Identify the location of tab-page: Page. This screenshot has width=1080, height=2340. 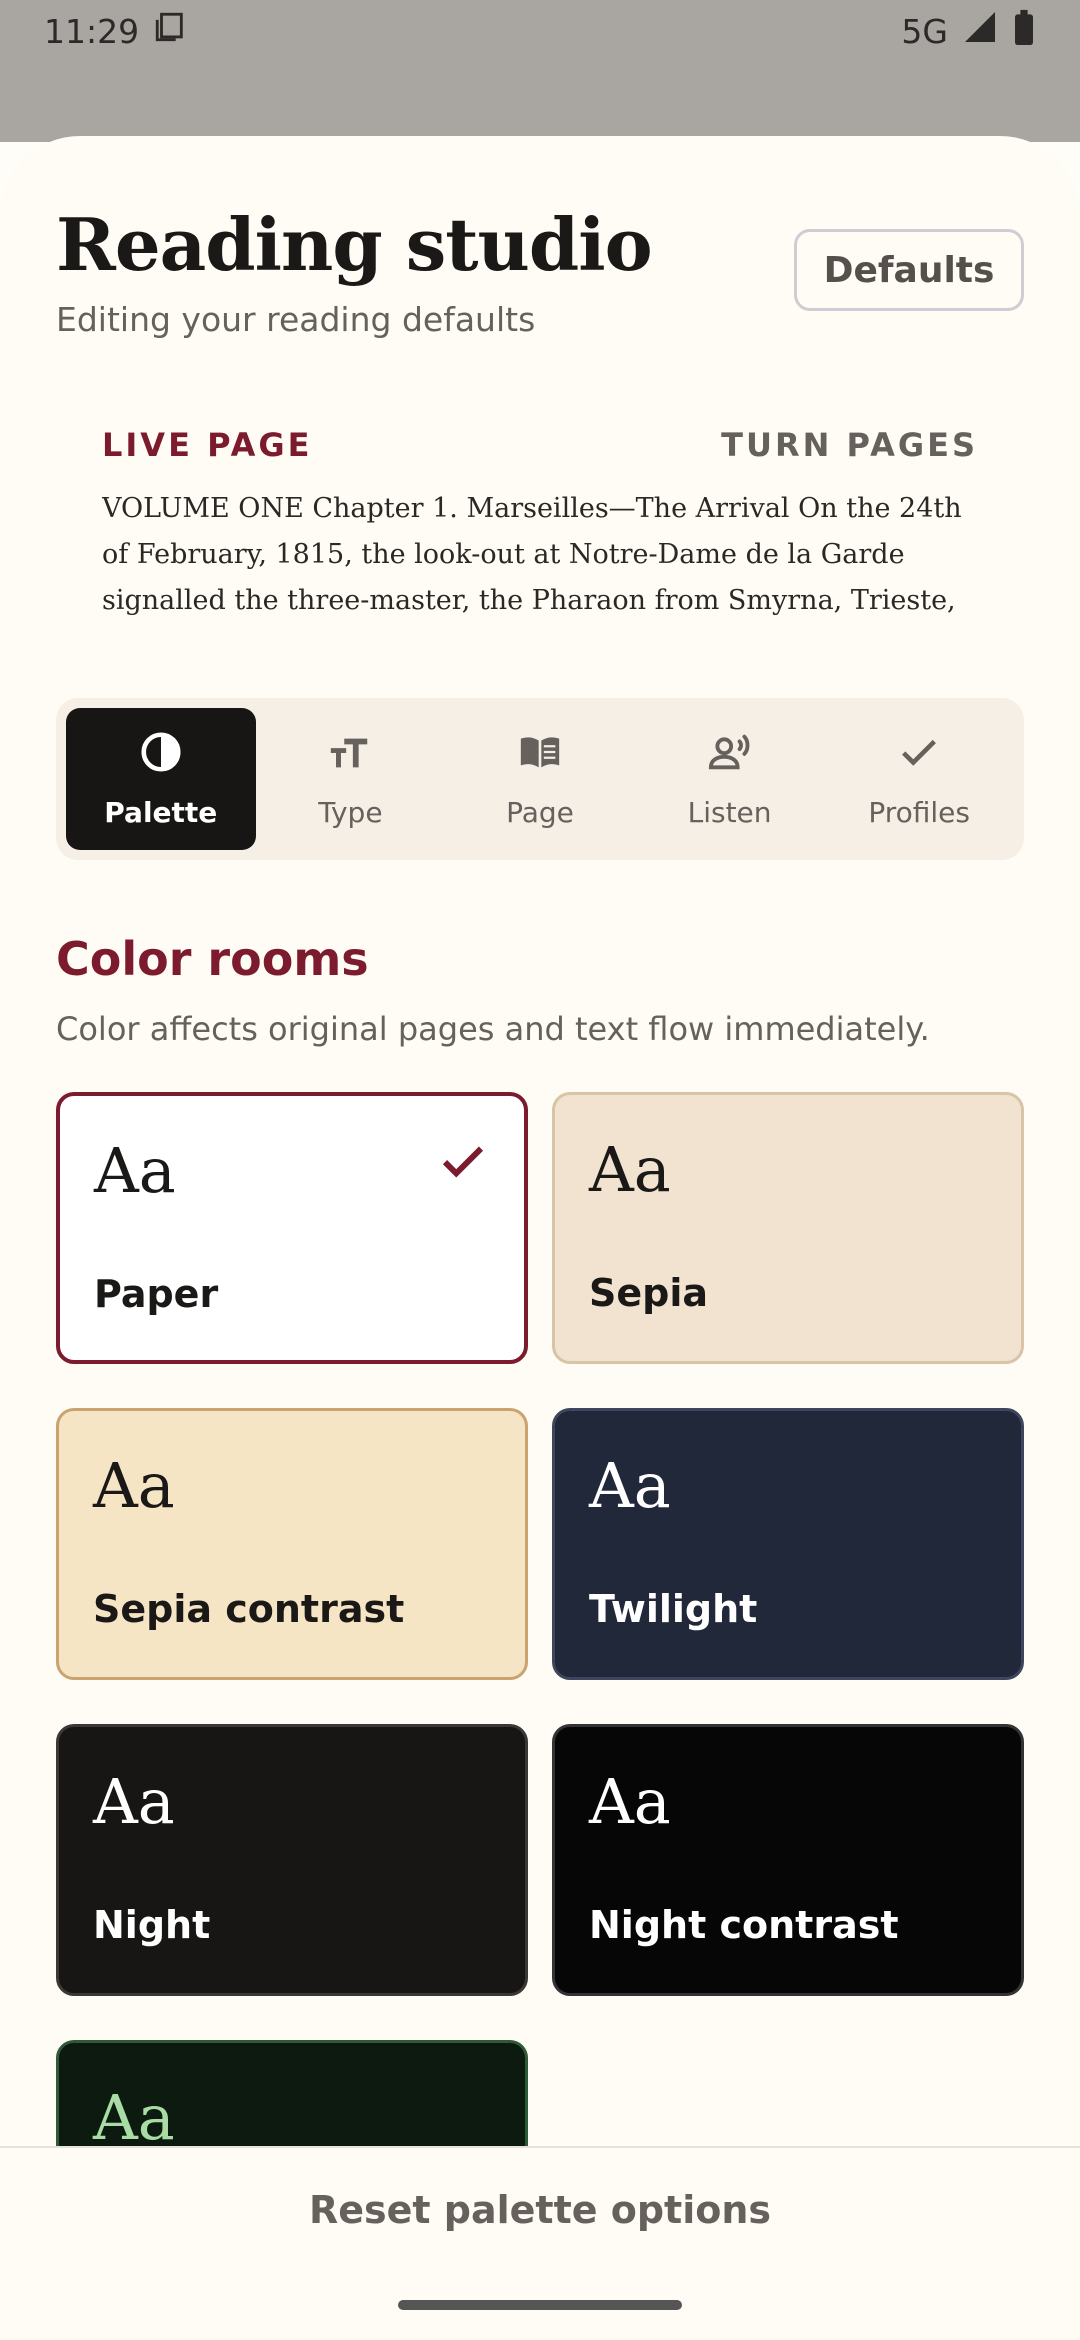
(540, 779).